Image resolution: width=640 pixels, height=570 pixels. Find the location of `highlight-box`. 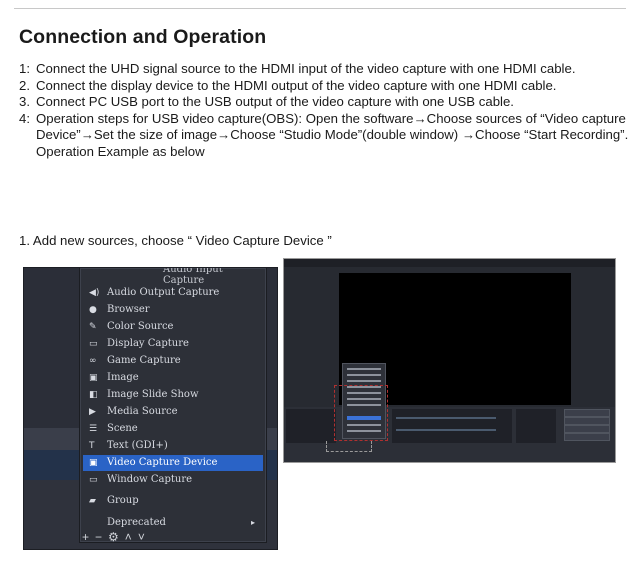

highlight-box is located at coordinates (361, 413).